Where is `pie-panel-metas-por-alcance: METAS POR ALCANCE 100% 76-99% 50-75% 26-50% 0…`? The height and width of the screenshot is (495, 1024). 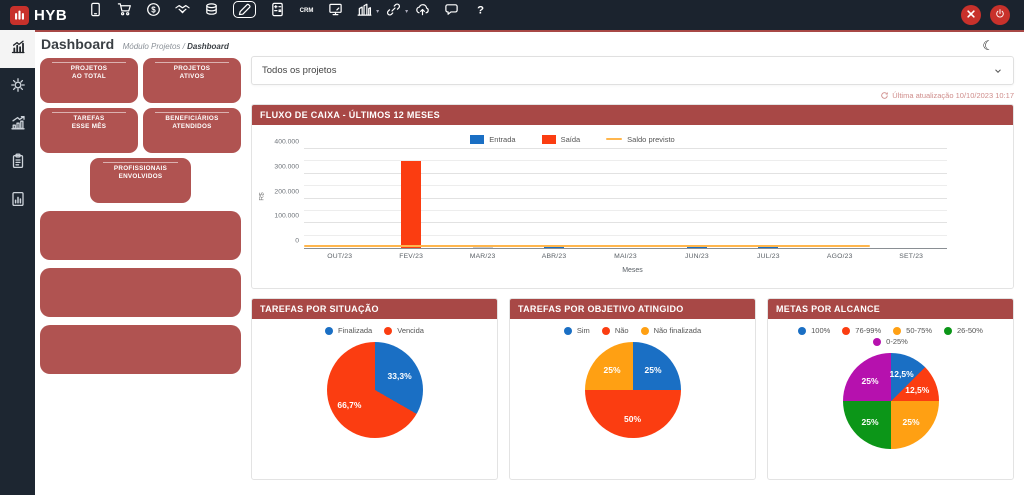 pie-panel-metas-por-alcance: METAS POR ALCANCE 100% 76-99% 50-75% 26-50% 0… is located at coordinates (890, 389).